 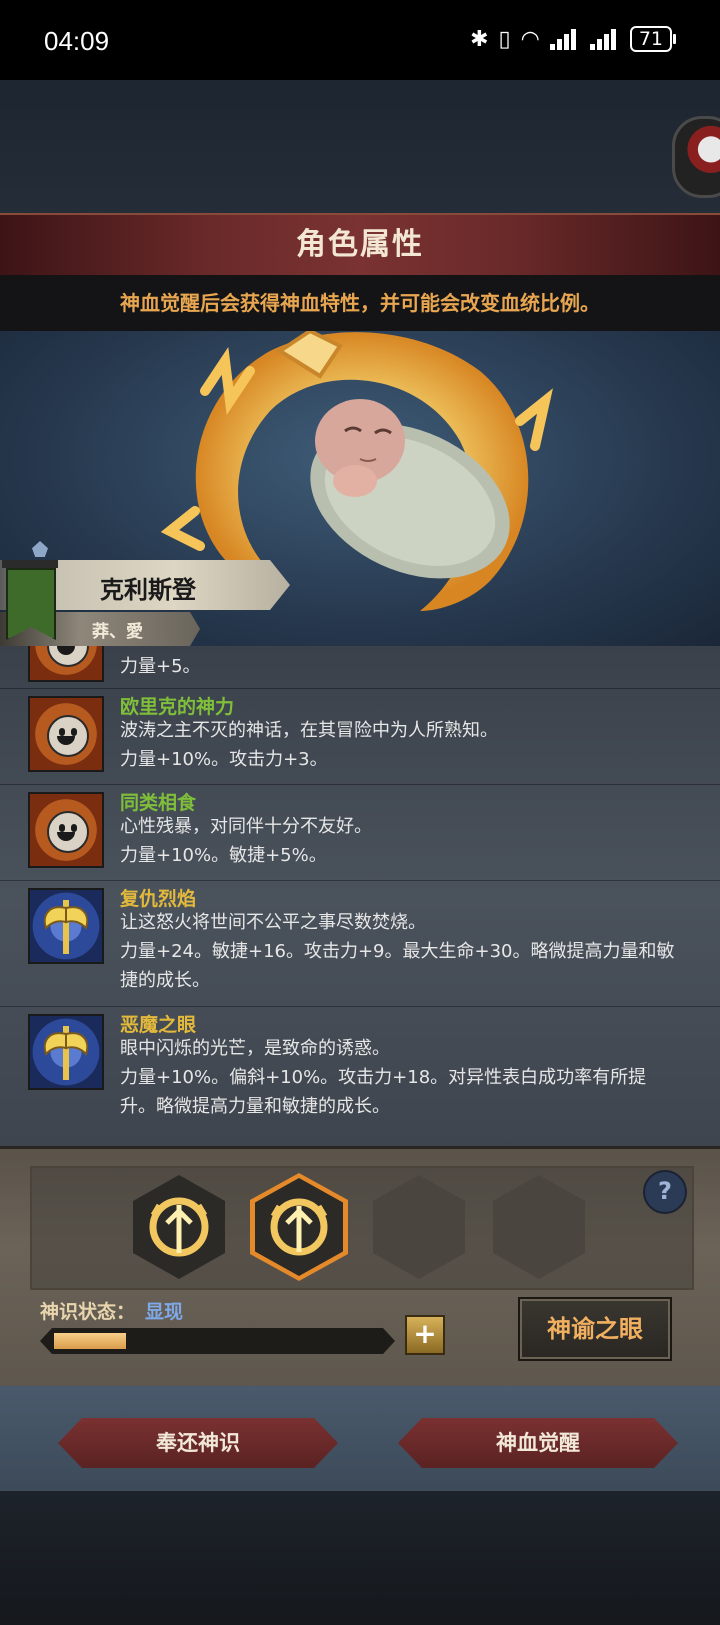 What do you see at coordinates (90, 1341) in the screenshot?
I see `progress-fill` at bounding box center [90, 1341].